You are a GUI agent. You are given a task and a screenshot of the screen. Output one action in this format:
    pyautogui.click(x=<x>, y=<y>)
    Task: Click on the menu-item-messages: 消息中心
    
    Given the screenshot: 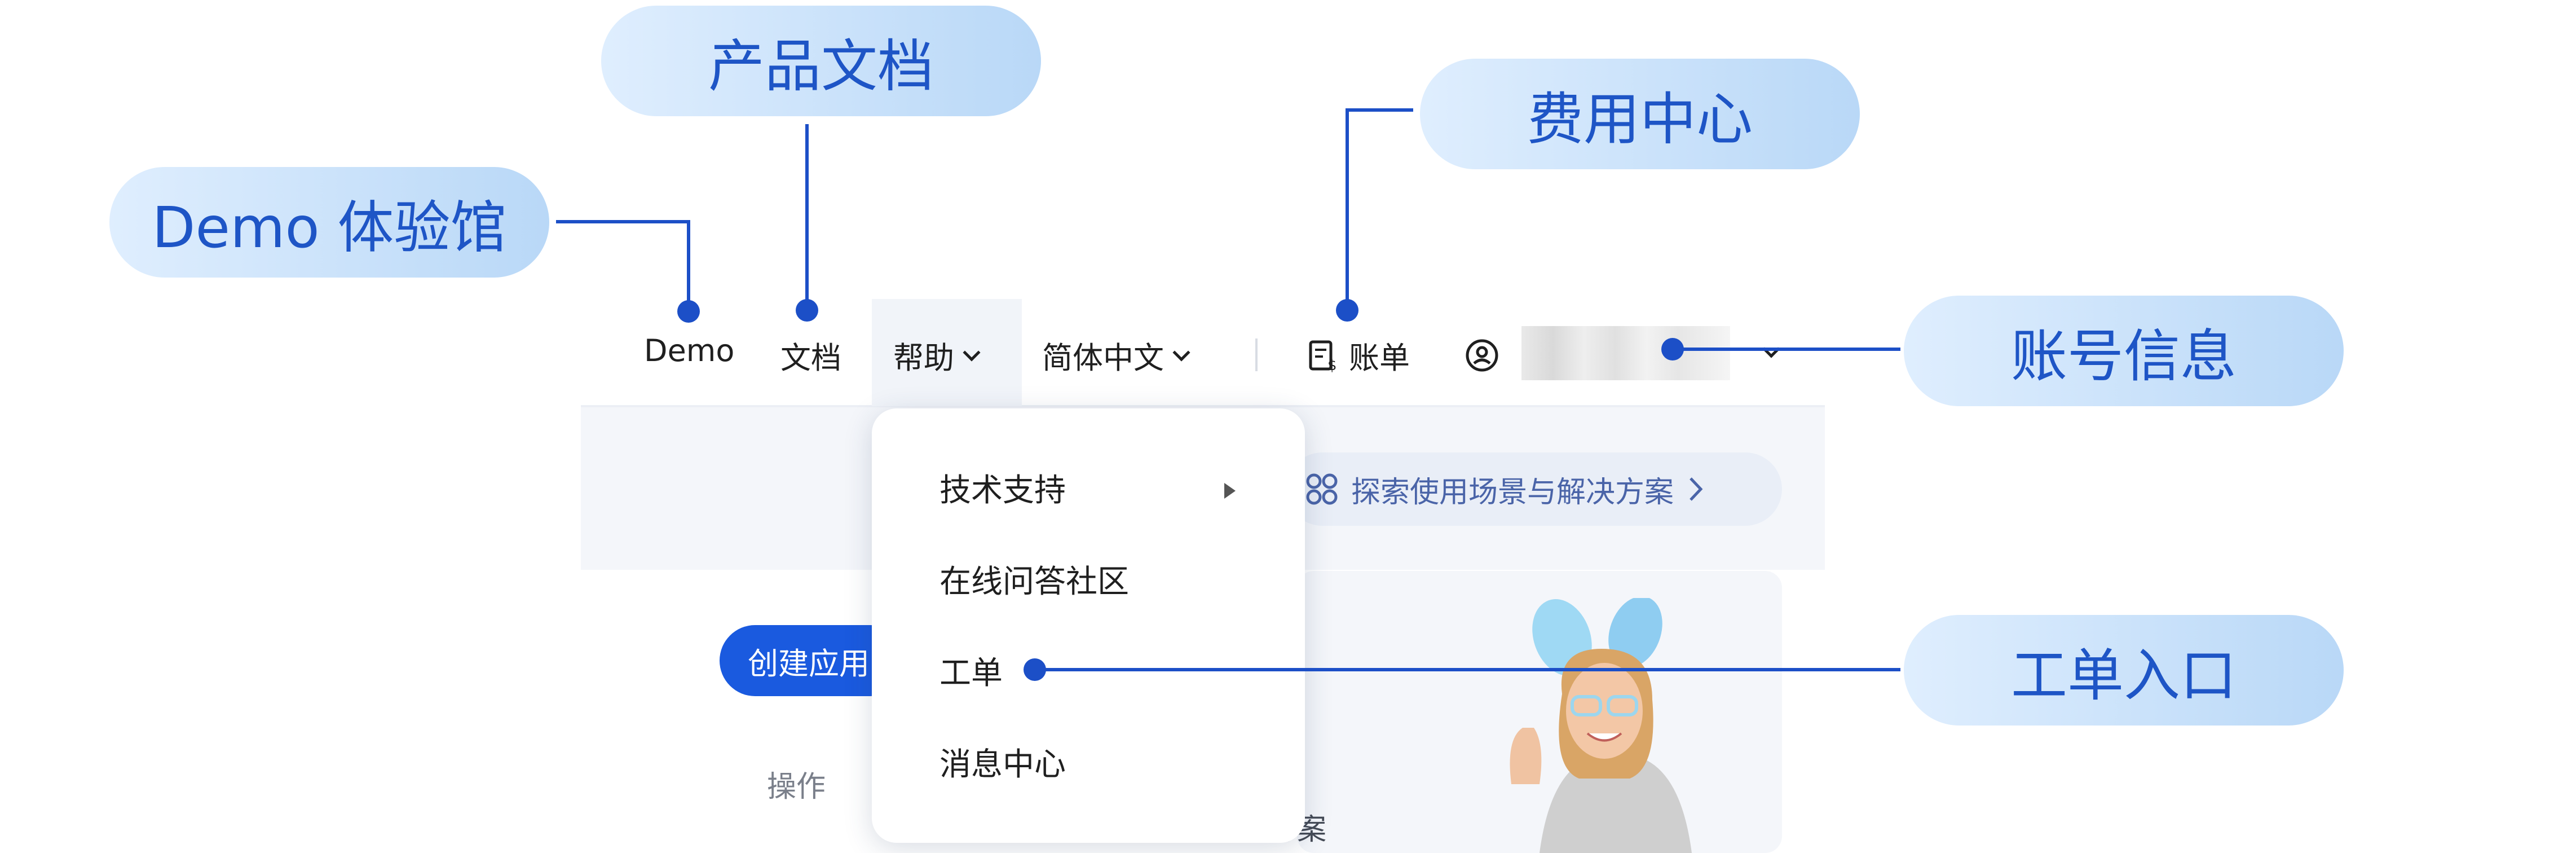 What is the action you would take?
    pyautogui.click(x=1002, y=762)
    